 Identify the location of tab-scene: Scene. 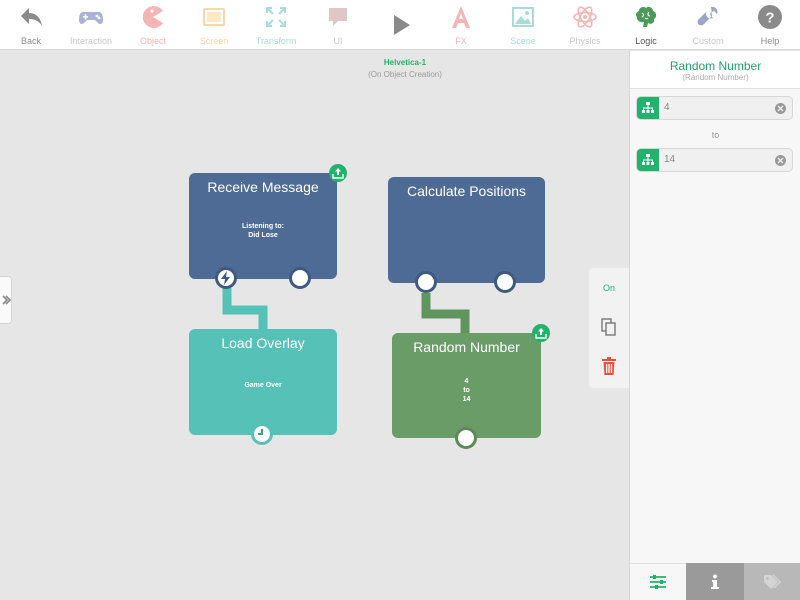
(523, 25).